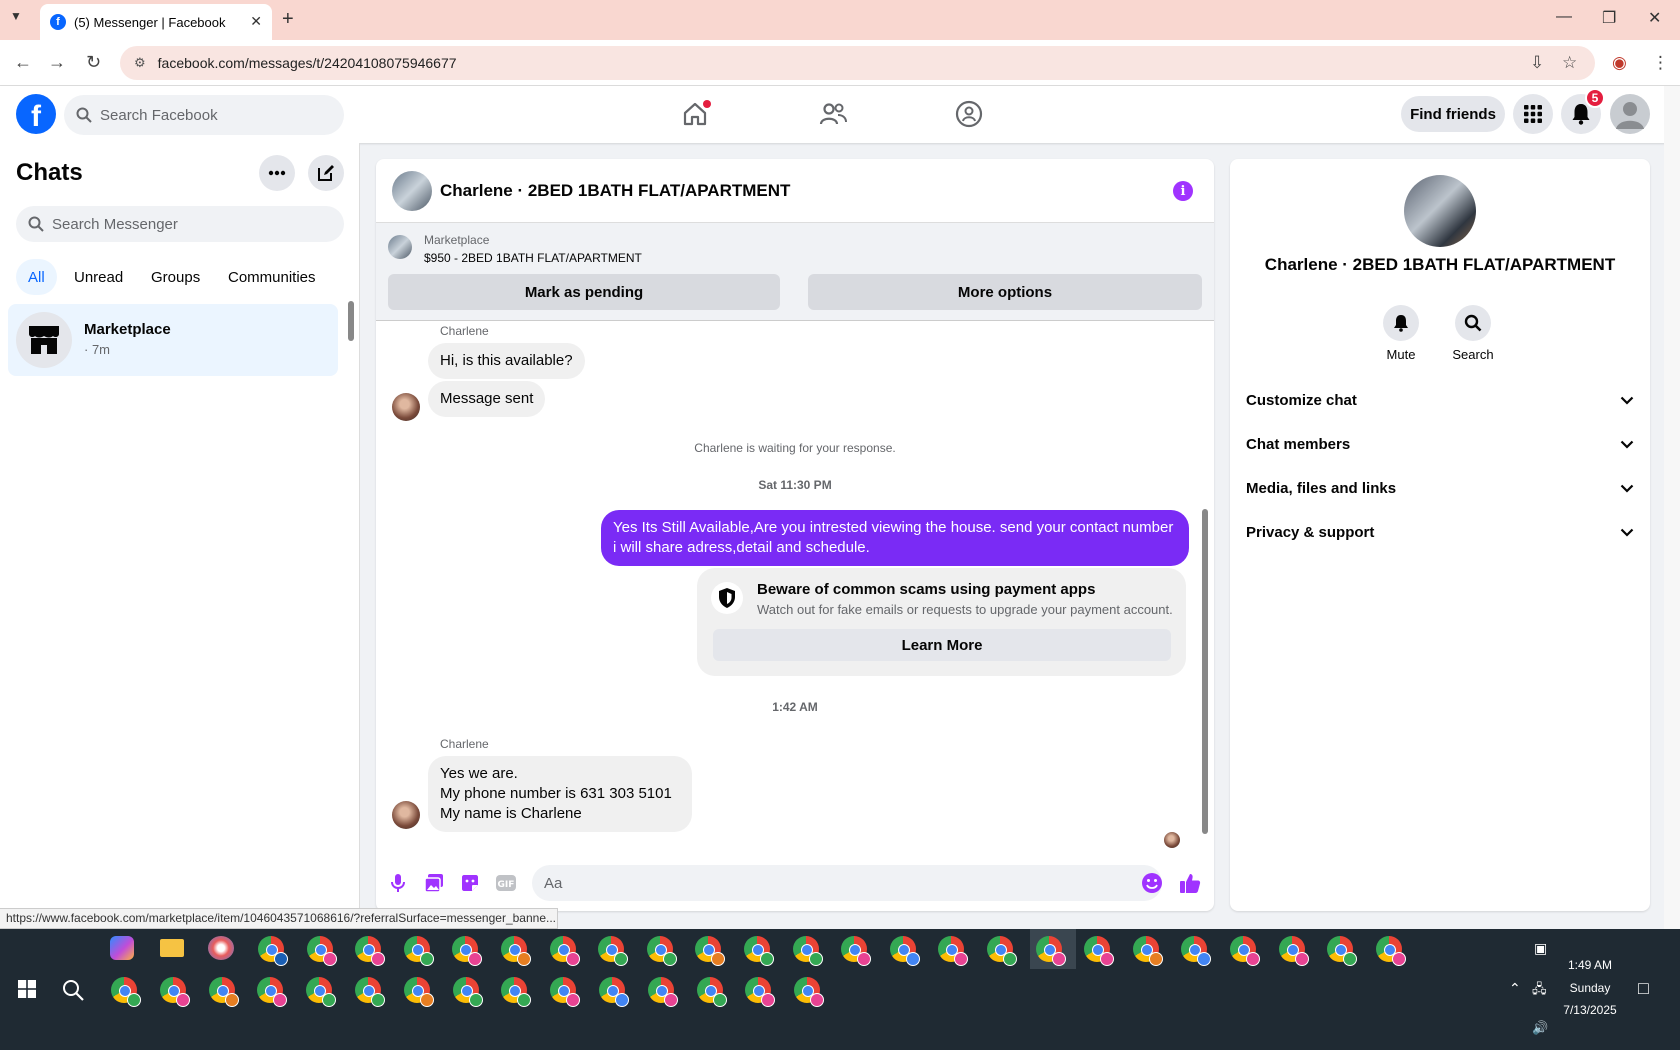  I want to click on find-friends-button: Find friends, so click(1453, 114).